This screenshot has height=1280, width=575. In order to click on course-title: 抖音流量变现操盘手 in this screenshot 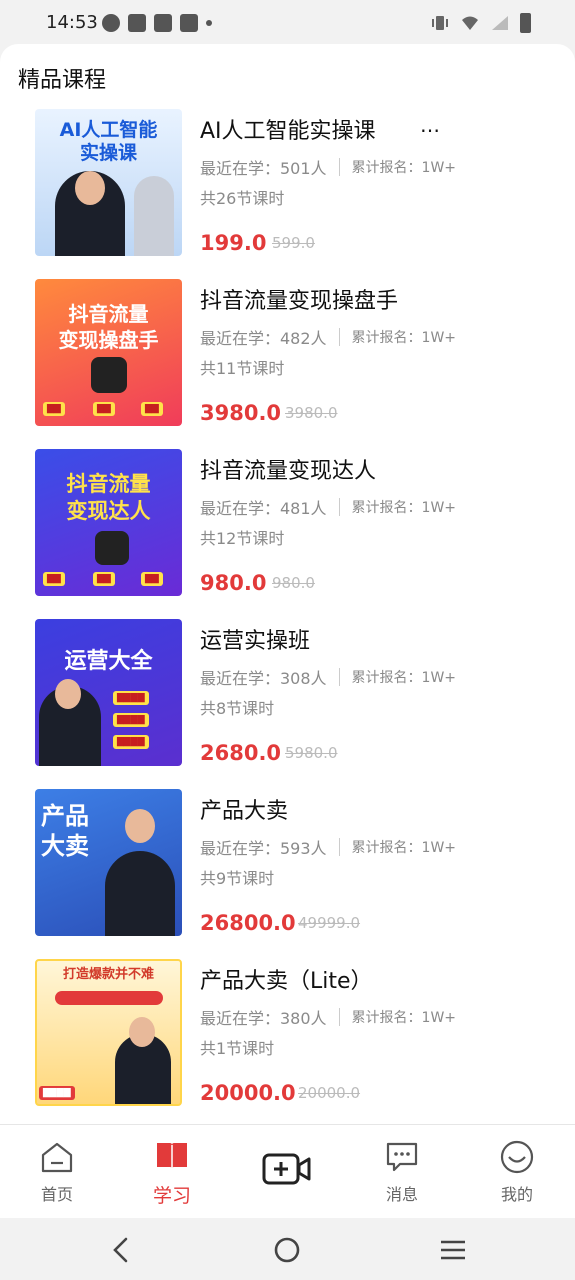, I will do `click(299, 301)`.